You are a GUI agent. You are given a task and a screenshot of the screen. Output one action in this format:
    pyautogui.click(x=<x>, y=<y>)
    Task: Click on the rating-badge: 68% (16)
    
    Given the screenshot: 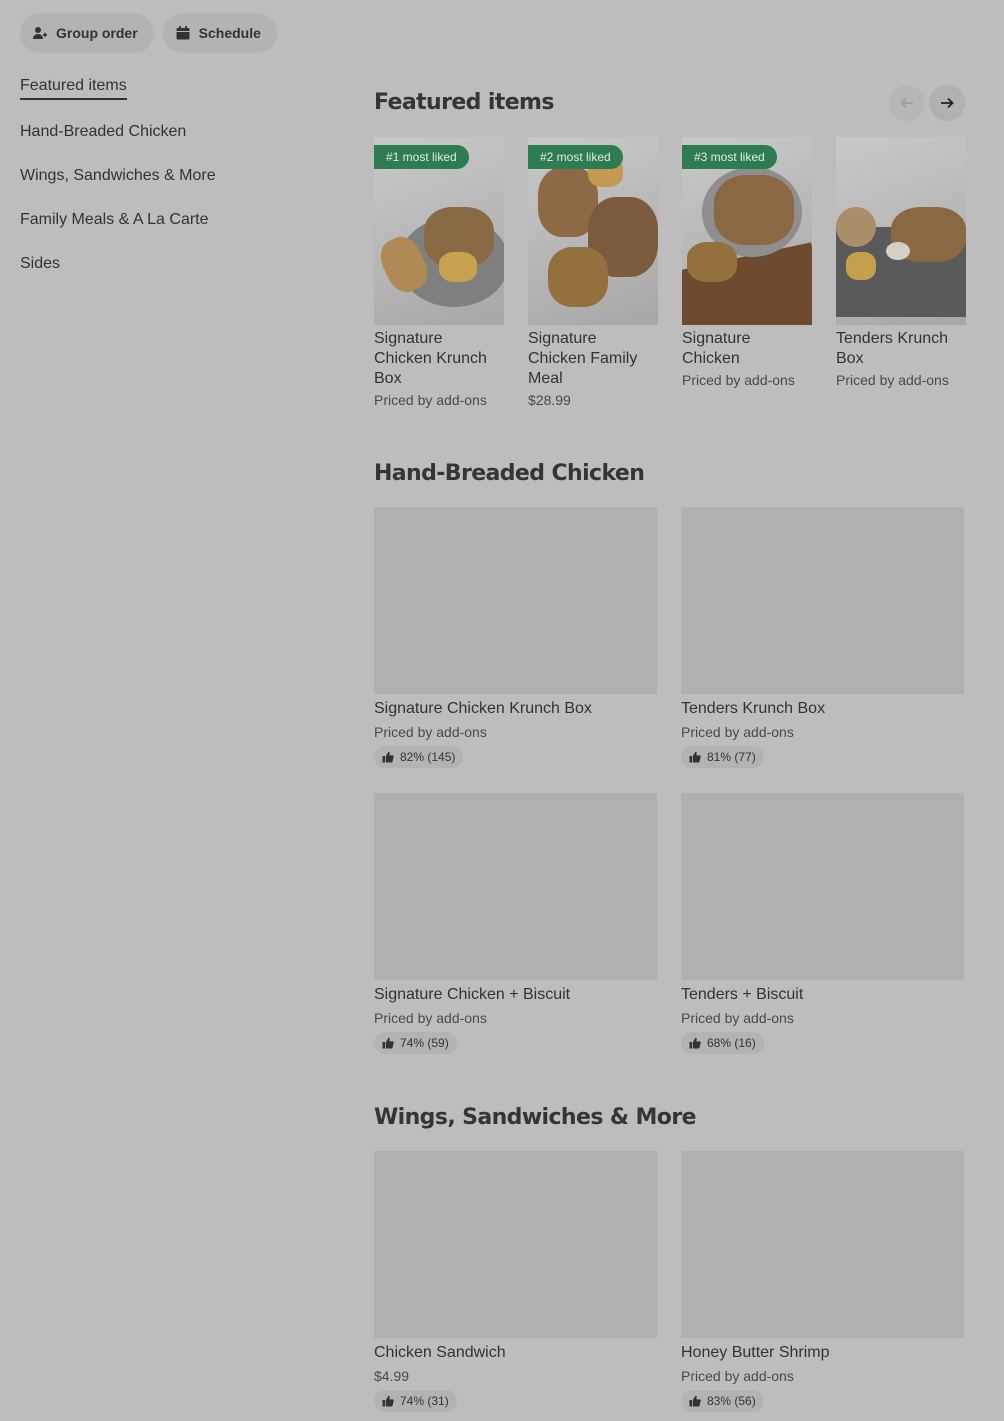 What is the action you would take?
    pyautogui.click(x=722, y=1043)
    